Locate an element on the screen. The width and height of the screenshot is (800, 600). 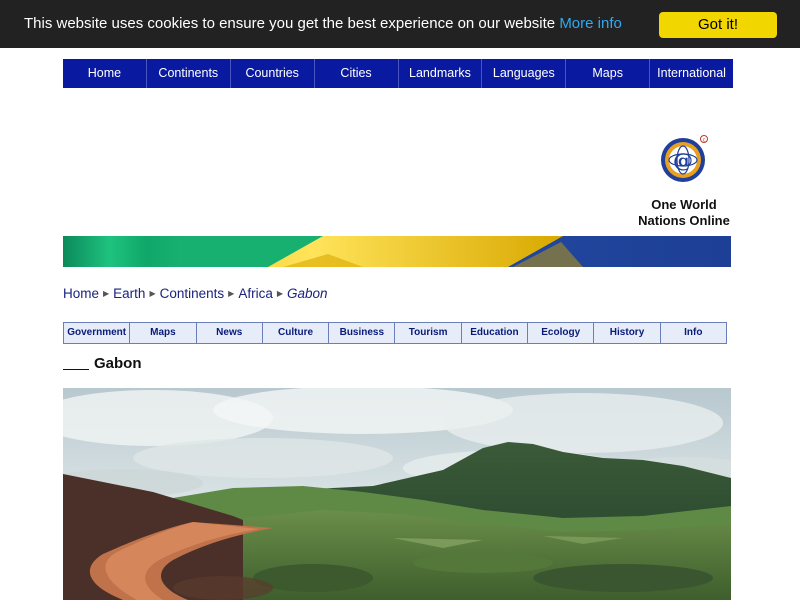
logo-line-2: Nations Online is located at coordinates (684, 220).